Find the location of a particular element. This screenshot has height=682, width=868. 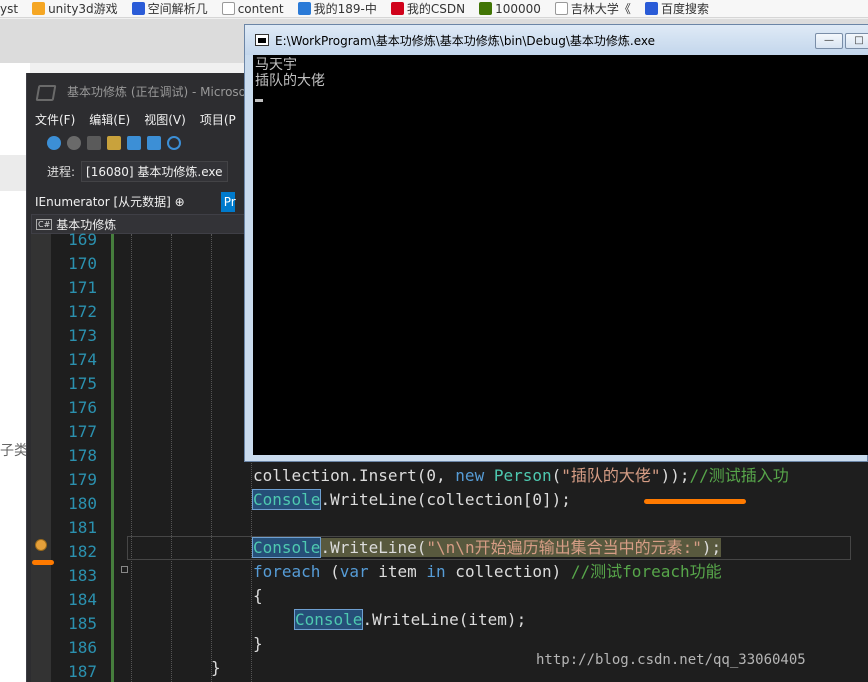

csharp-icon: C# is located at coordinates (44, 224).